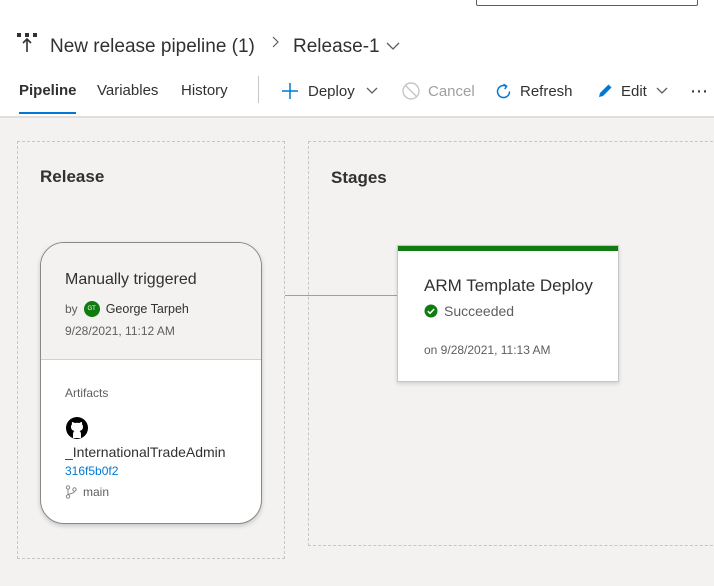 This screenshot has width=714, height=586. I want to click on artifact-branch: main, so click(87, 492).